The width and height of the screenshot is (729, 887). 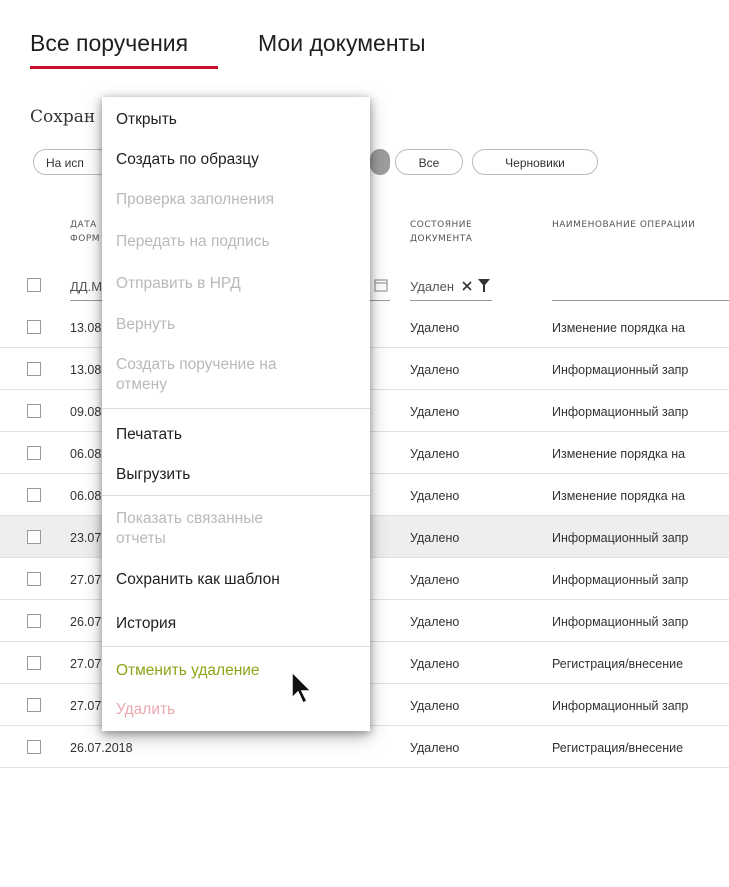 What do you see at coordinates (141, 384) in the screenshot?
I see `menu-item-create-cancel-line2: отмену` at bounding box center [141, 384].